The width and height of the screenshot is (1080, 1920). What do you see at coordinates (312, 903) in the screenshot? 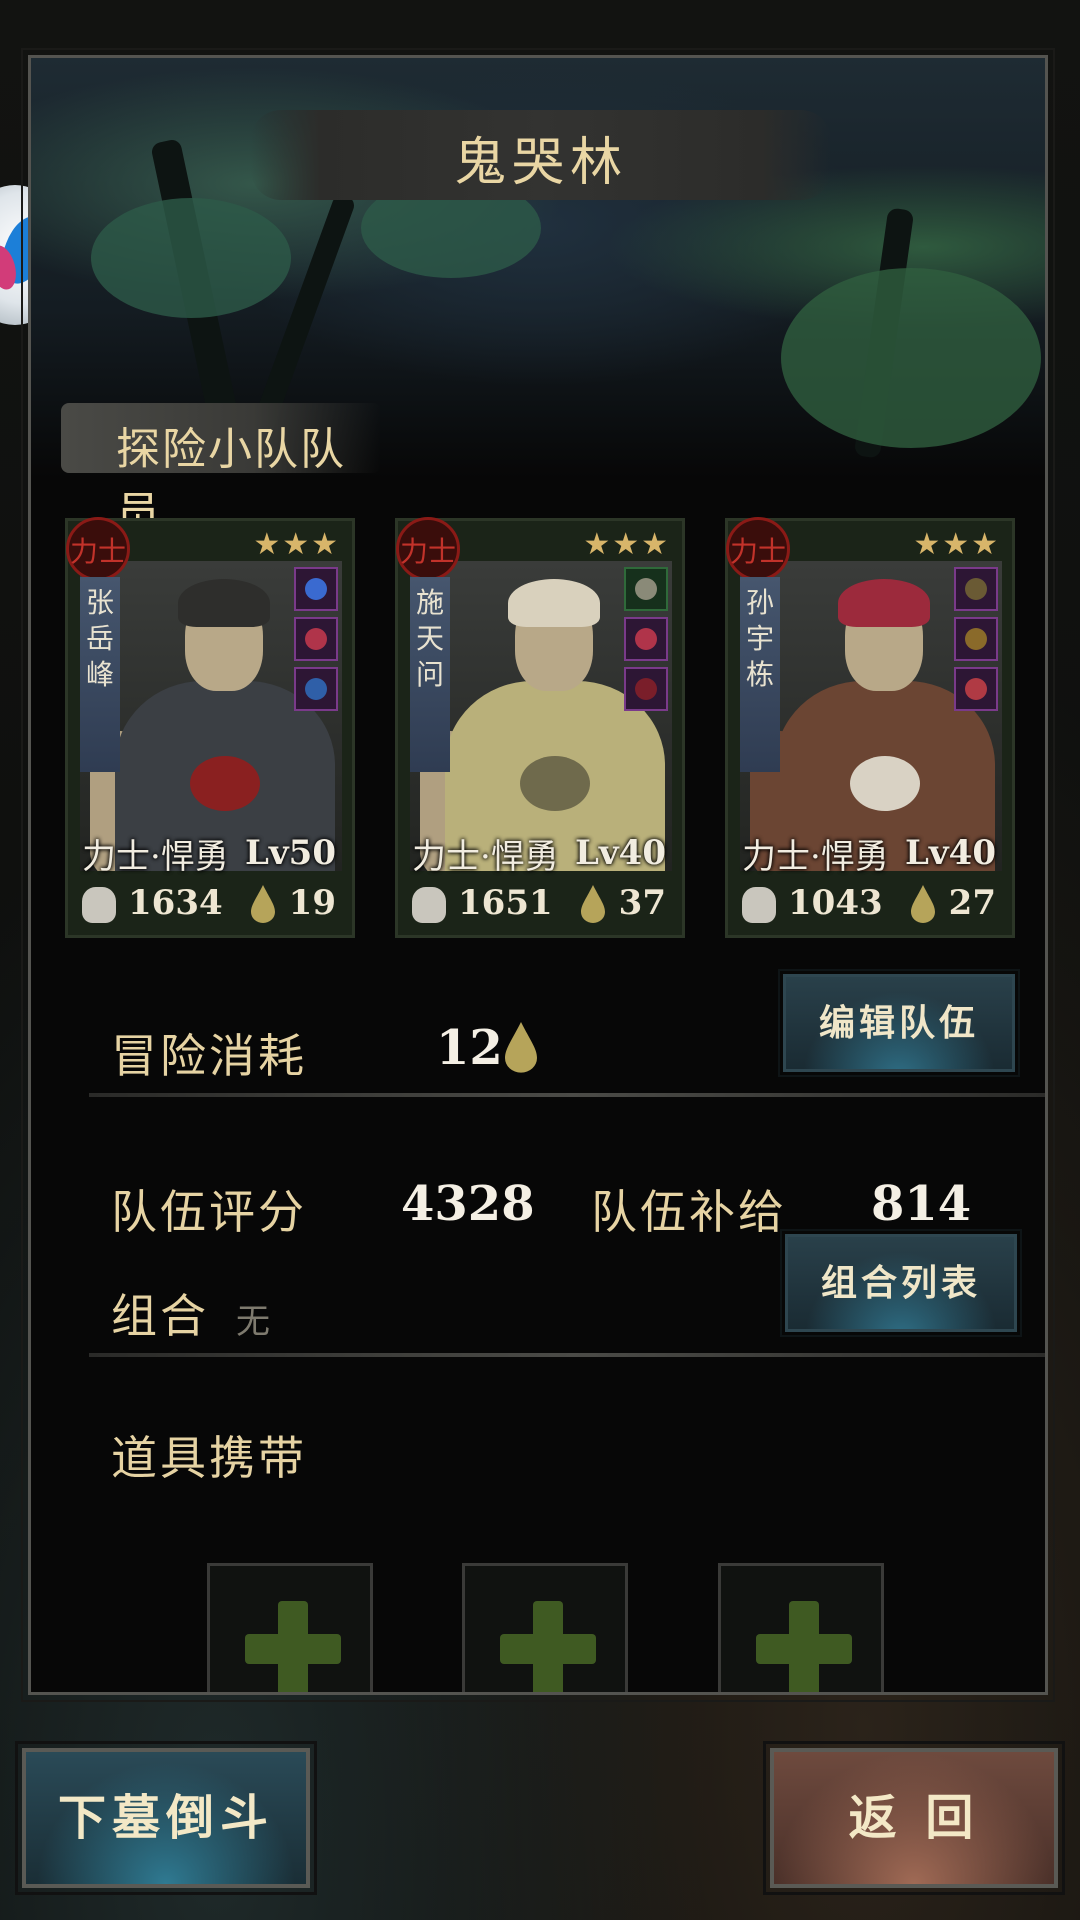
I see `member-supply: 19` at bounding box center [312, 903].